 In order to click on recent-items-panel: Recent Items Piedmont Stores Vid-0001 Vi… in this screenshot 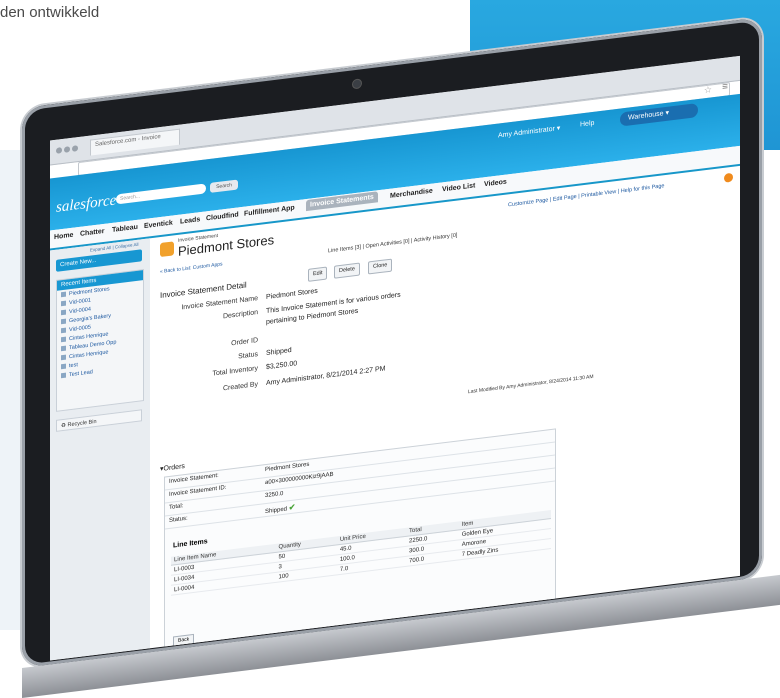, I will do `click(100, 340)`.